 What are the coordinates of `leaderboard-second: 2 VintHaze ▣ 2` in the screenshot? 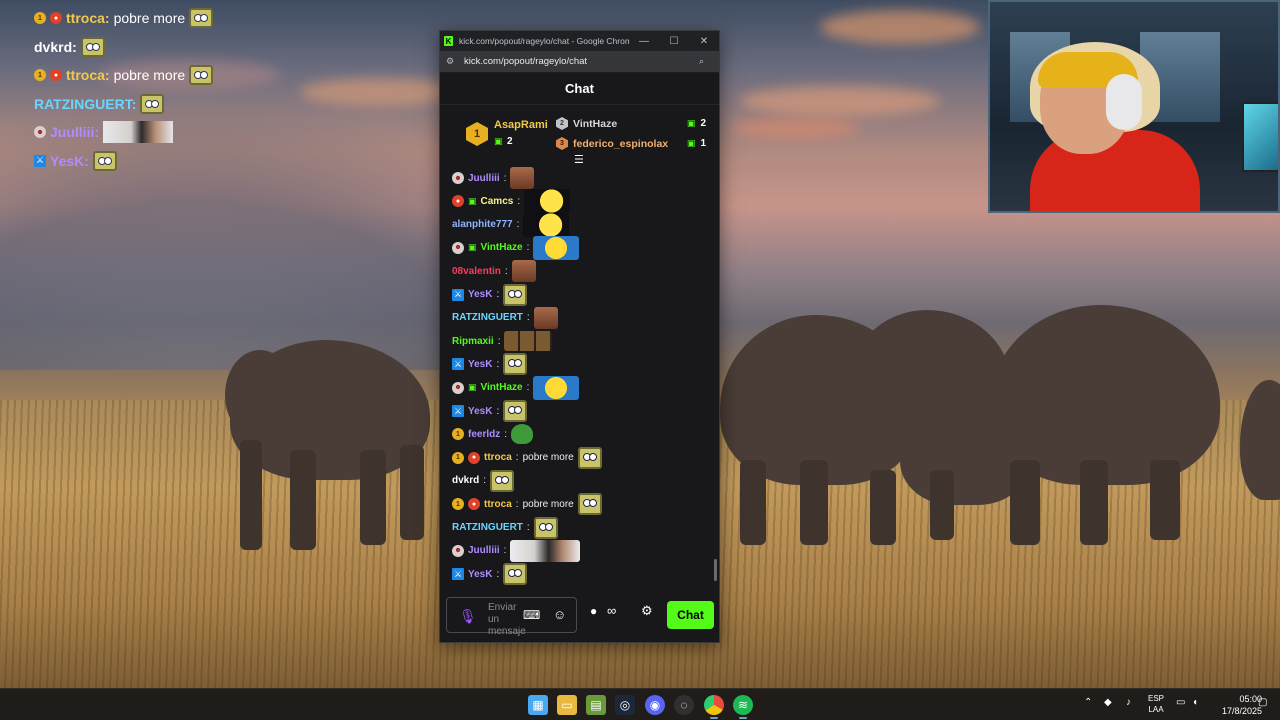 It's located at (631, 123).